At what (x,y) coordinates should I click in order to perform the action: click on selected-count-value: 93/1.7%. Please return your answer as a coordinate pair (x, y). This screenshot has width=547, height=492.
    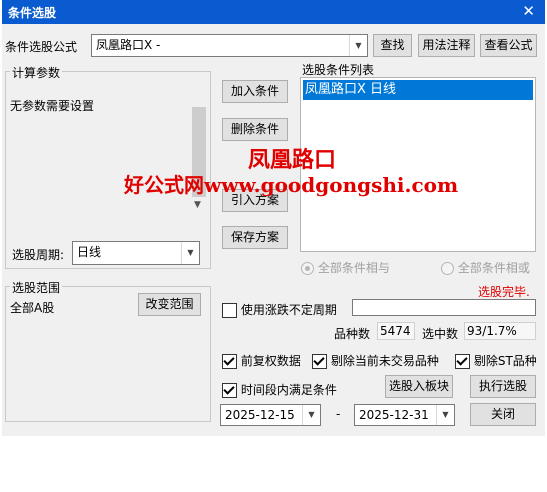
    Looking at the image, I should click on (500, 331).